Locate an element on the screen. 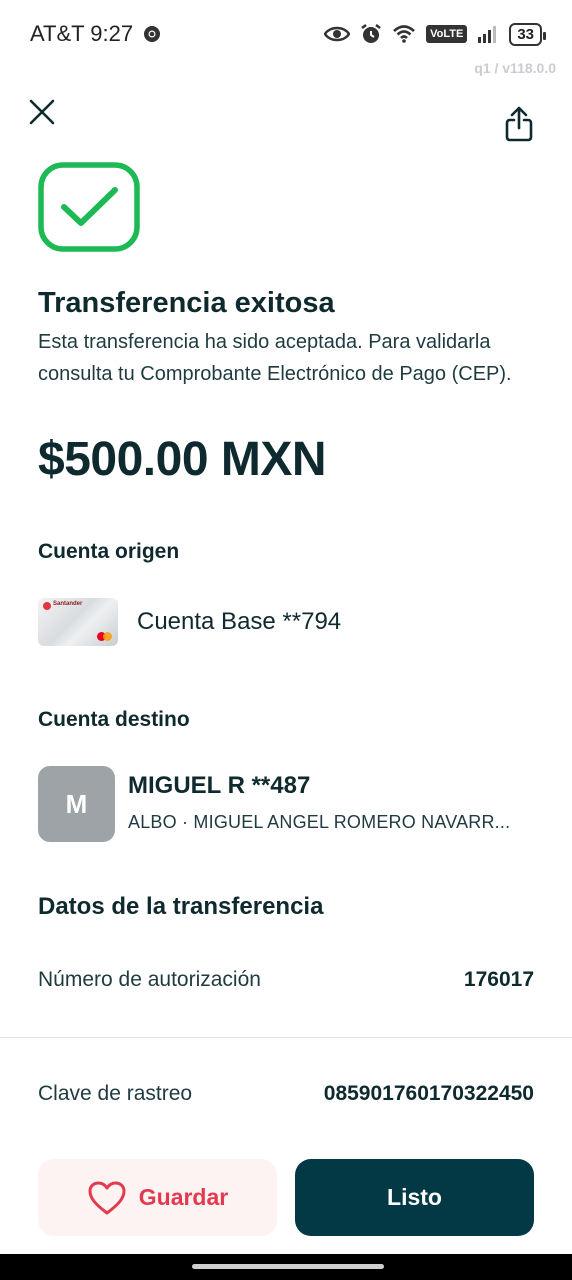 This screenshot has width=572, height=1280. wifi-icon is located at coordinates (404, 34).